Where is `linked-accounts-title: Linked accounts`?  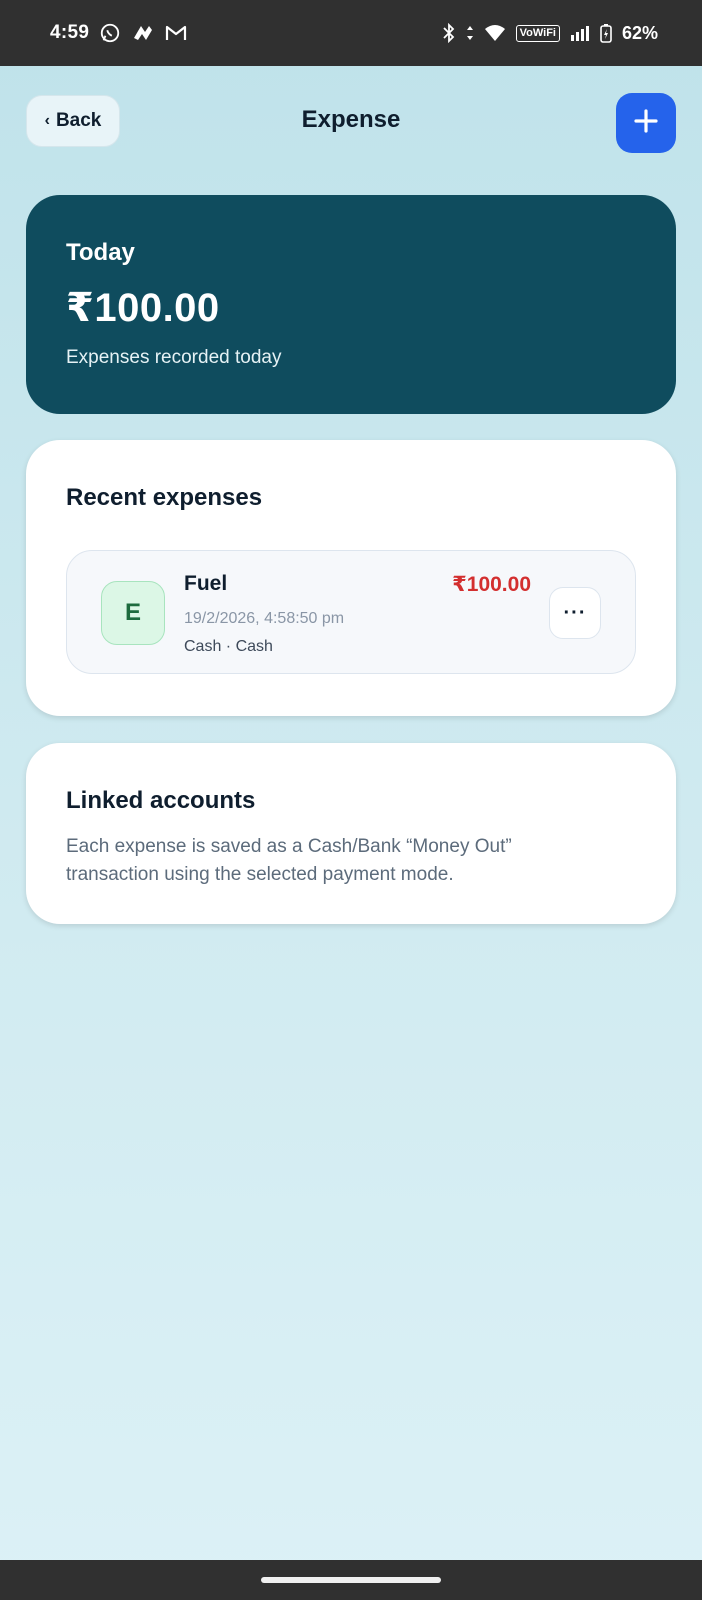
linked-accounts-title: Linked accounts is located at coordinates (161, 800).